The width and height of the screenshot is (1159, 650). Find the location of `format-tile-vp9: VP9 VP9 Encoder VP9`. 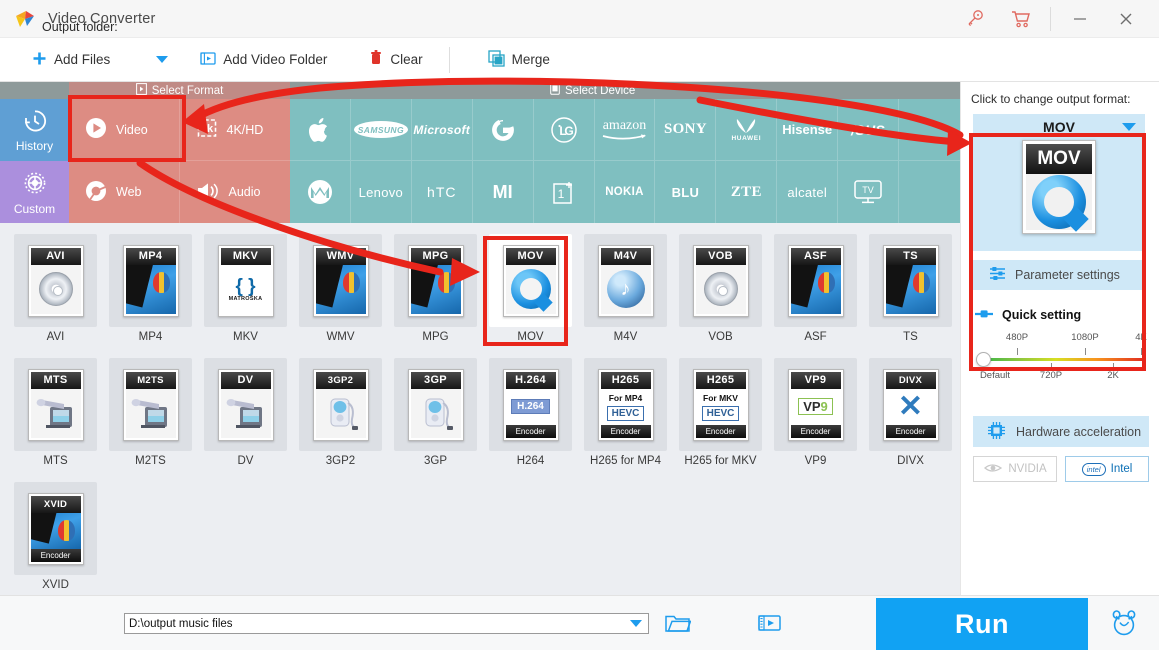

format-tile-vp9: VP9 VP9 Encoder VP9 is located at coordinates (815, 417).